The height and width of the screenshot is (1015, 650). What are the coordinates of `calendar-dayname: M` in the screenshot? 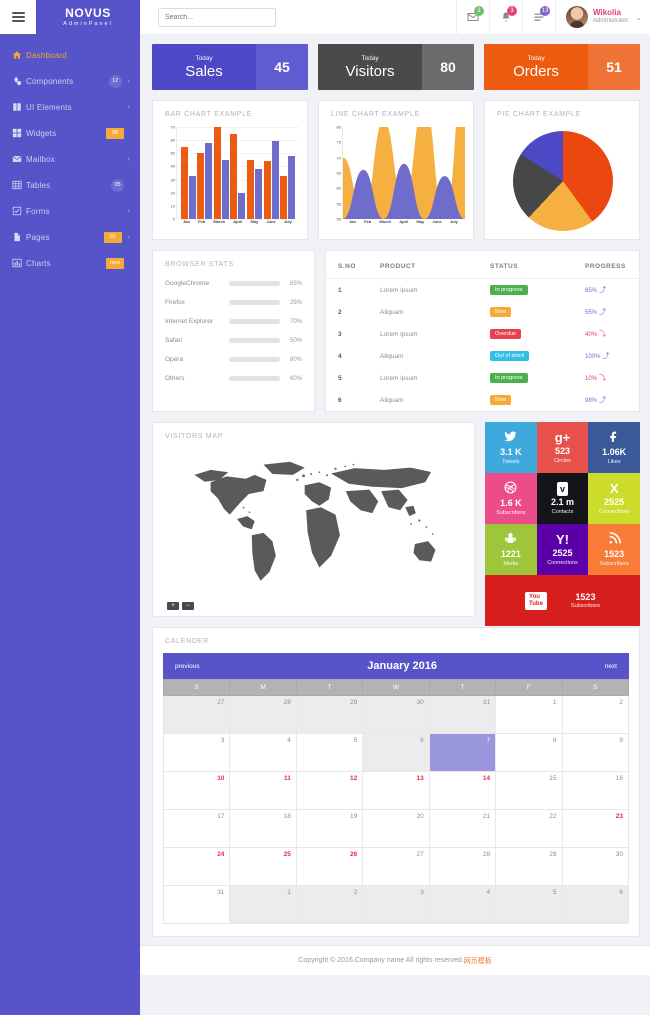 It's located at (263, 687).